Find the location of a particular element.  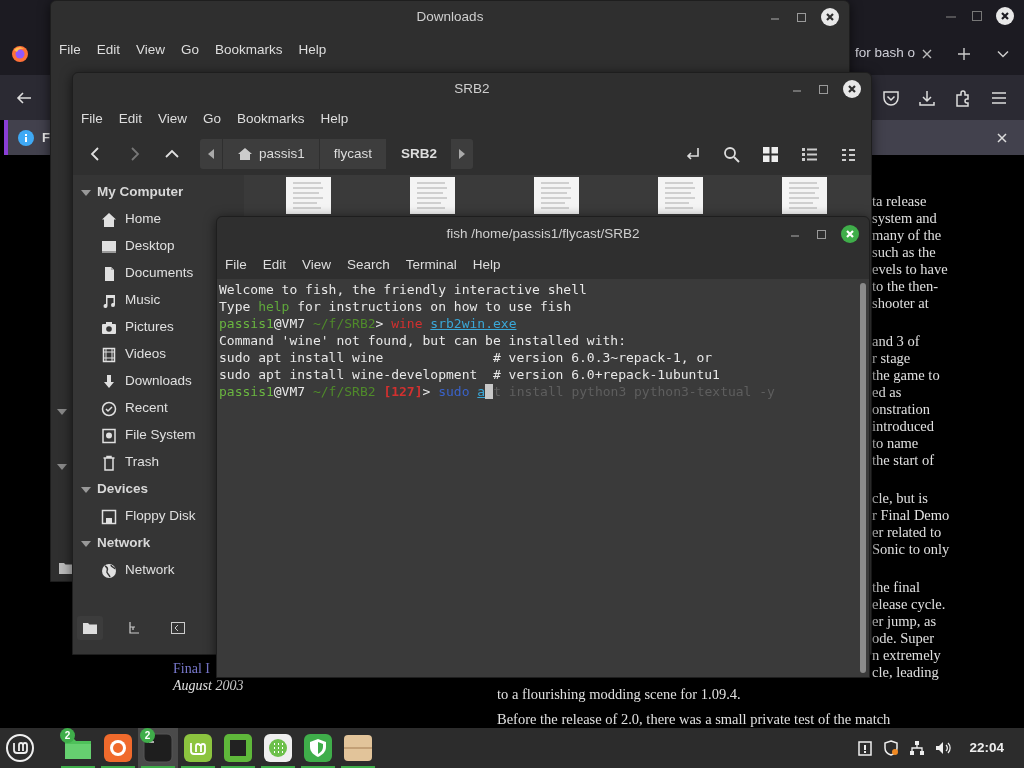

trash-icon is located at coordinates (109, 462).